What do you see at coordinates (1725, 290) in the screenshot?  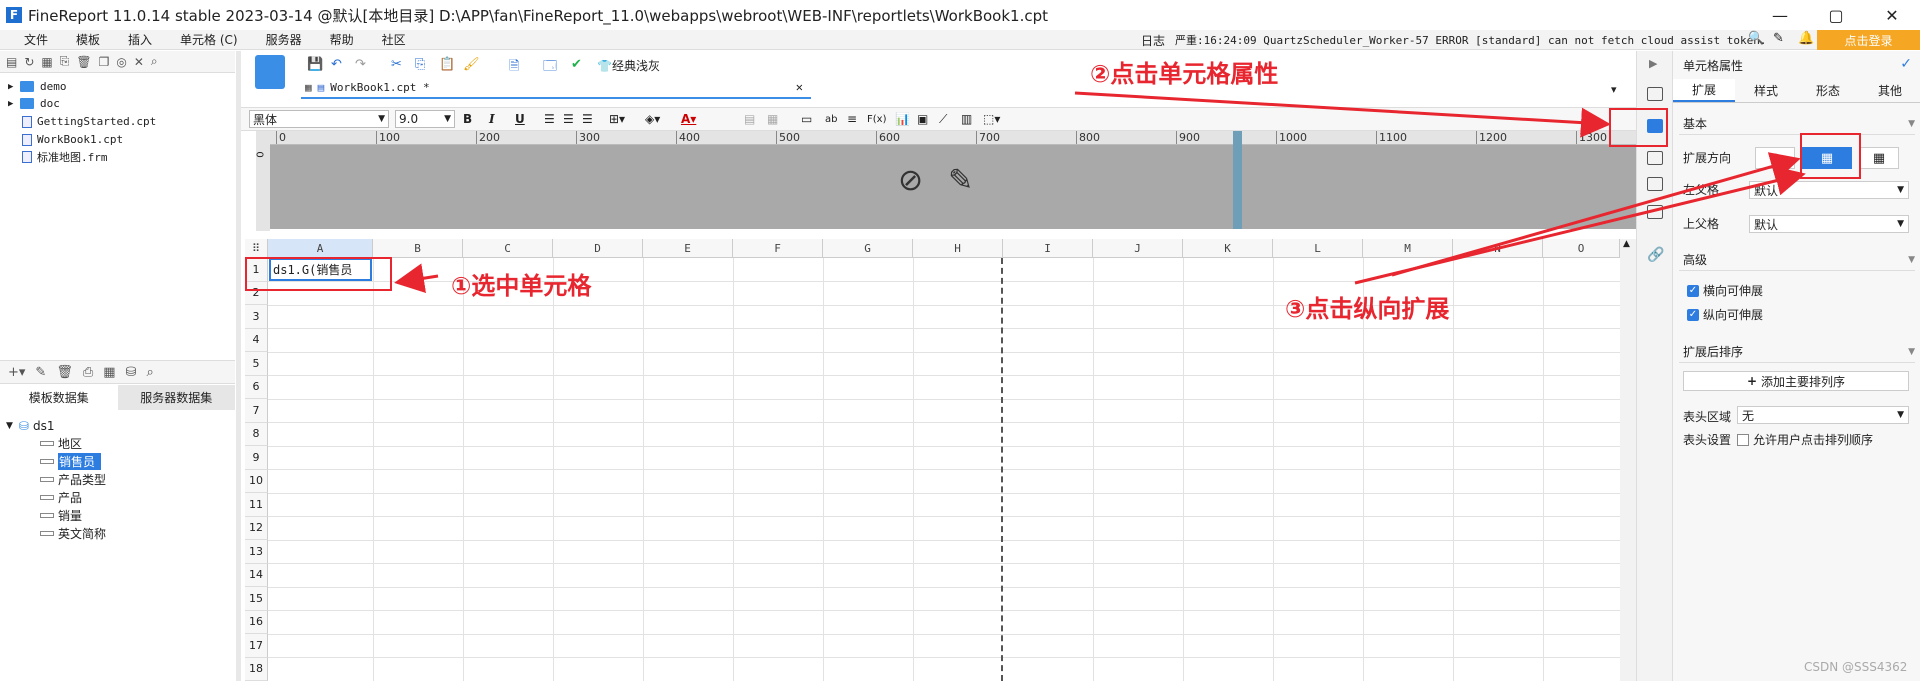 I see `horizontal-stretch-checkbox: ✓ 横向可伸展` at bounding box center [1725, 290].